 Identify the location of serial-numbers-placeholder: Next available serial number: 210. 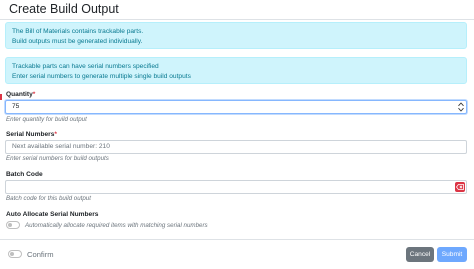
(61, 146).